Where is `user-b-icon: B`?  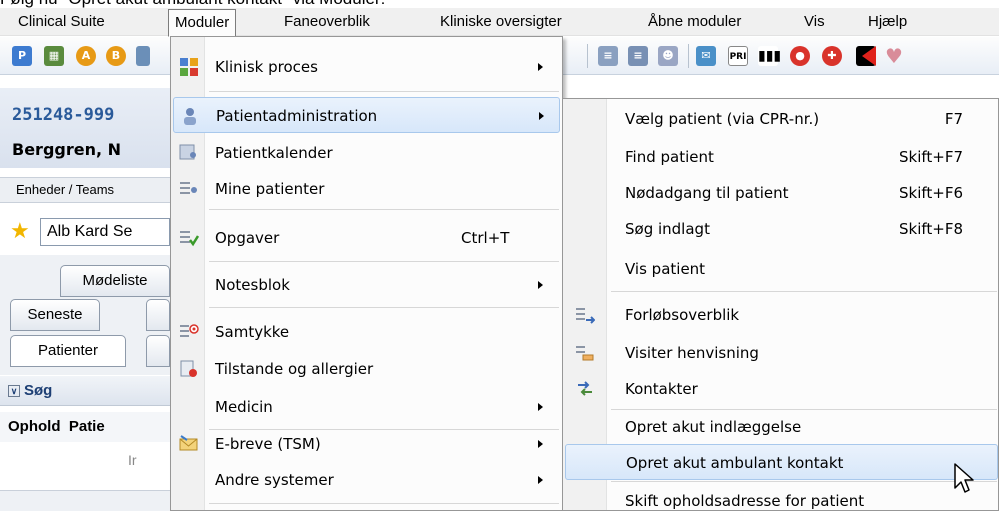
user-b-icon: B is located at coordinates (116, 56).